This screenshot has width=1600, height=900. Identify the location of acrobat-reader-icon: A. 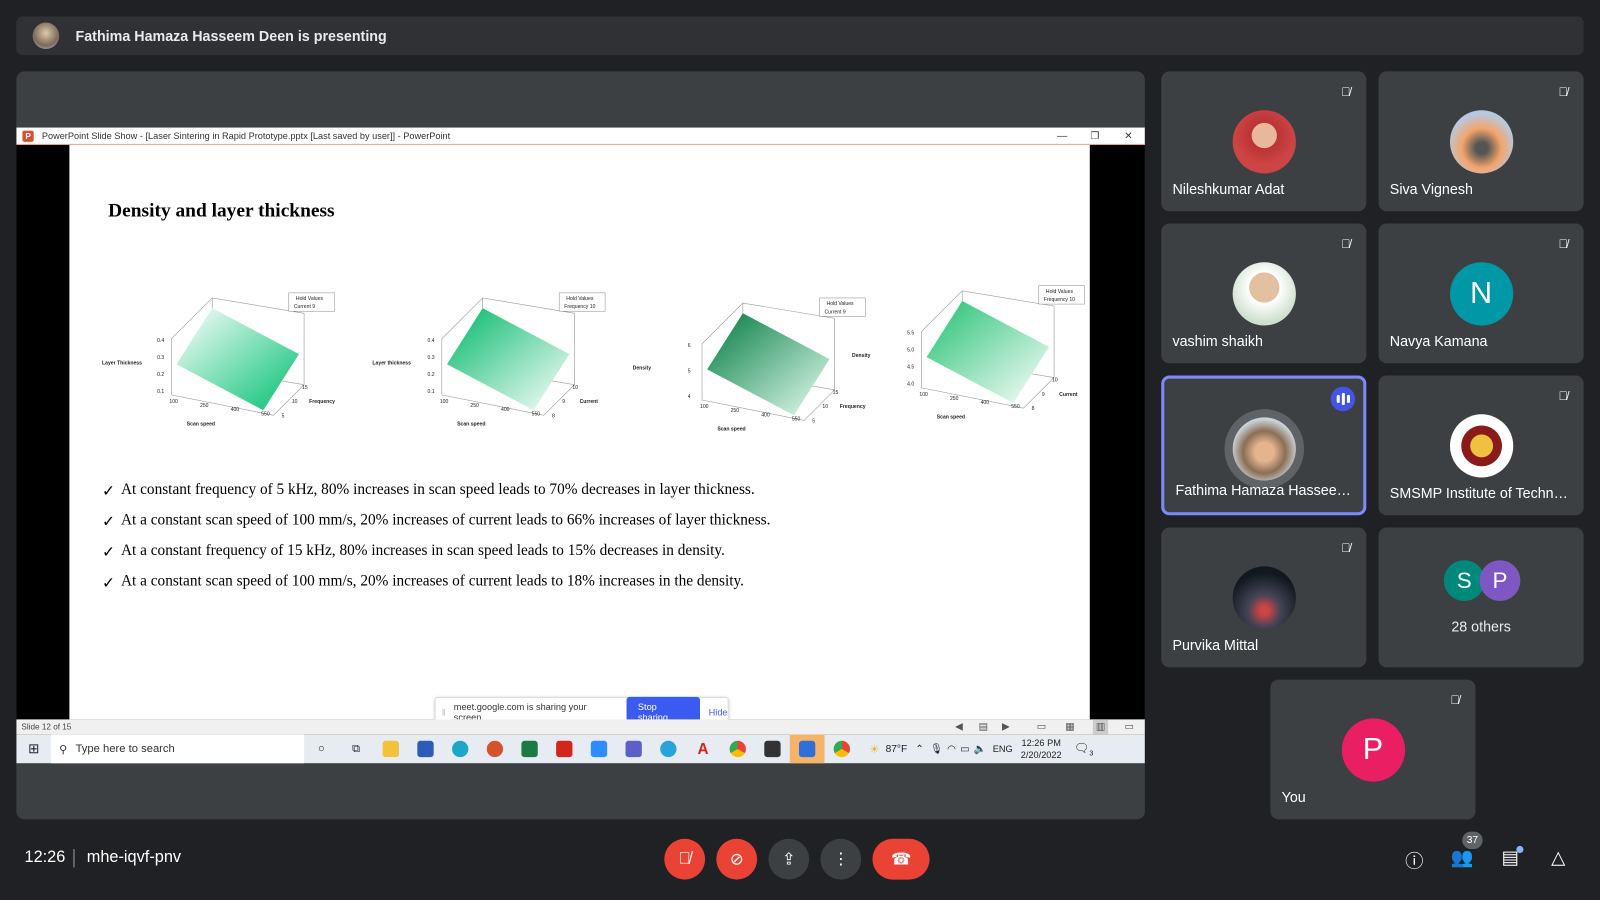
(703, 749).